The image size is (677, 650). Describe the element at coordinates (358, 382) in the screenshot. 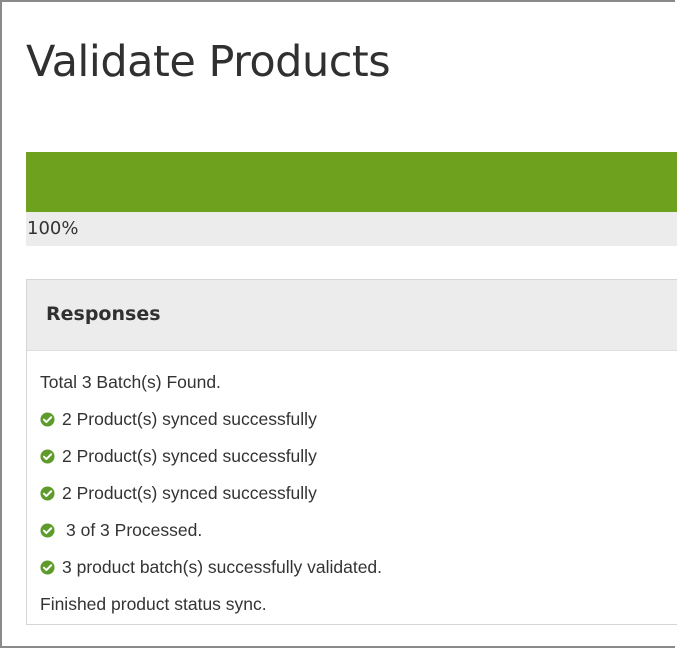

I see `response-line: Total 3 Batch(s) Found.` at that location.